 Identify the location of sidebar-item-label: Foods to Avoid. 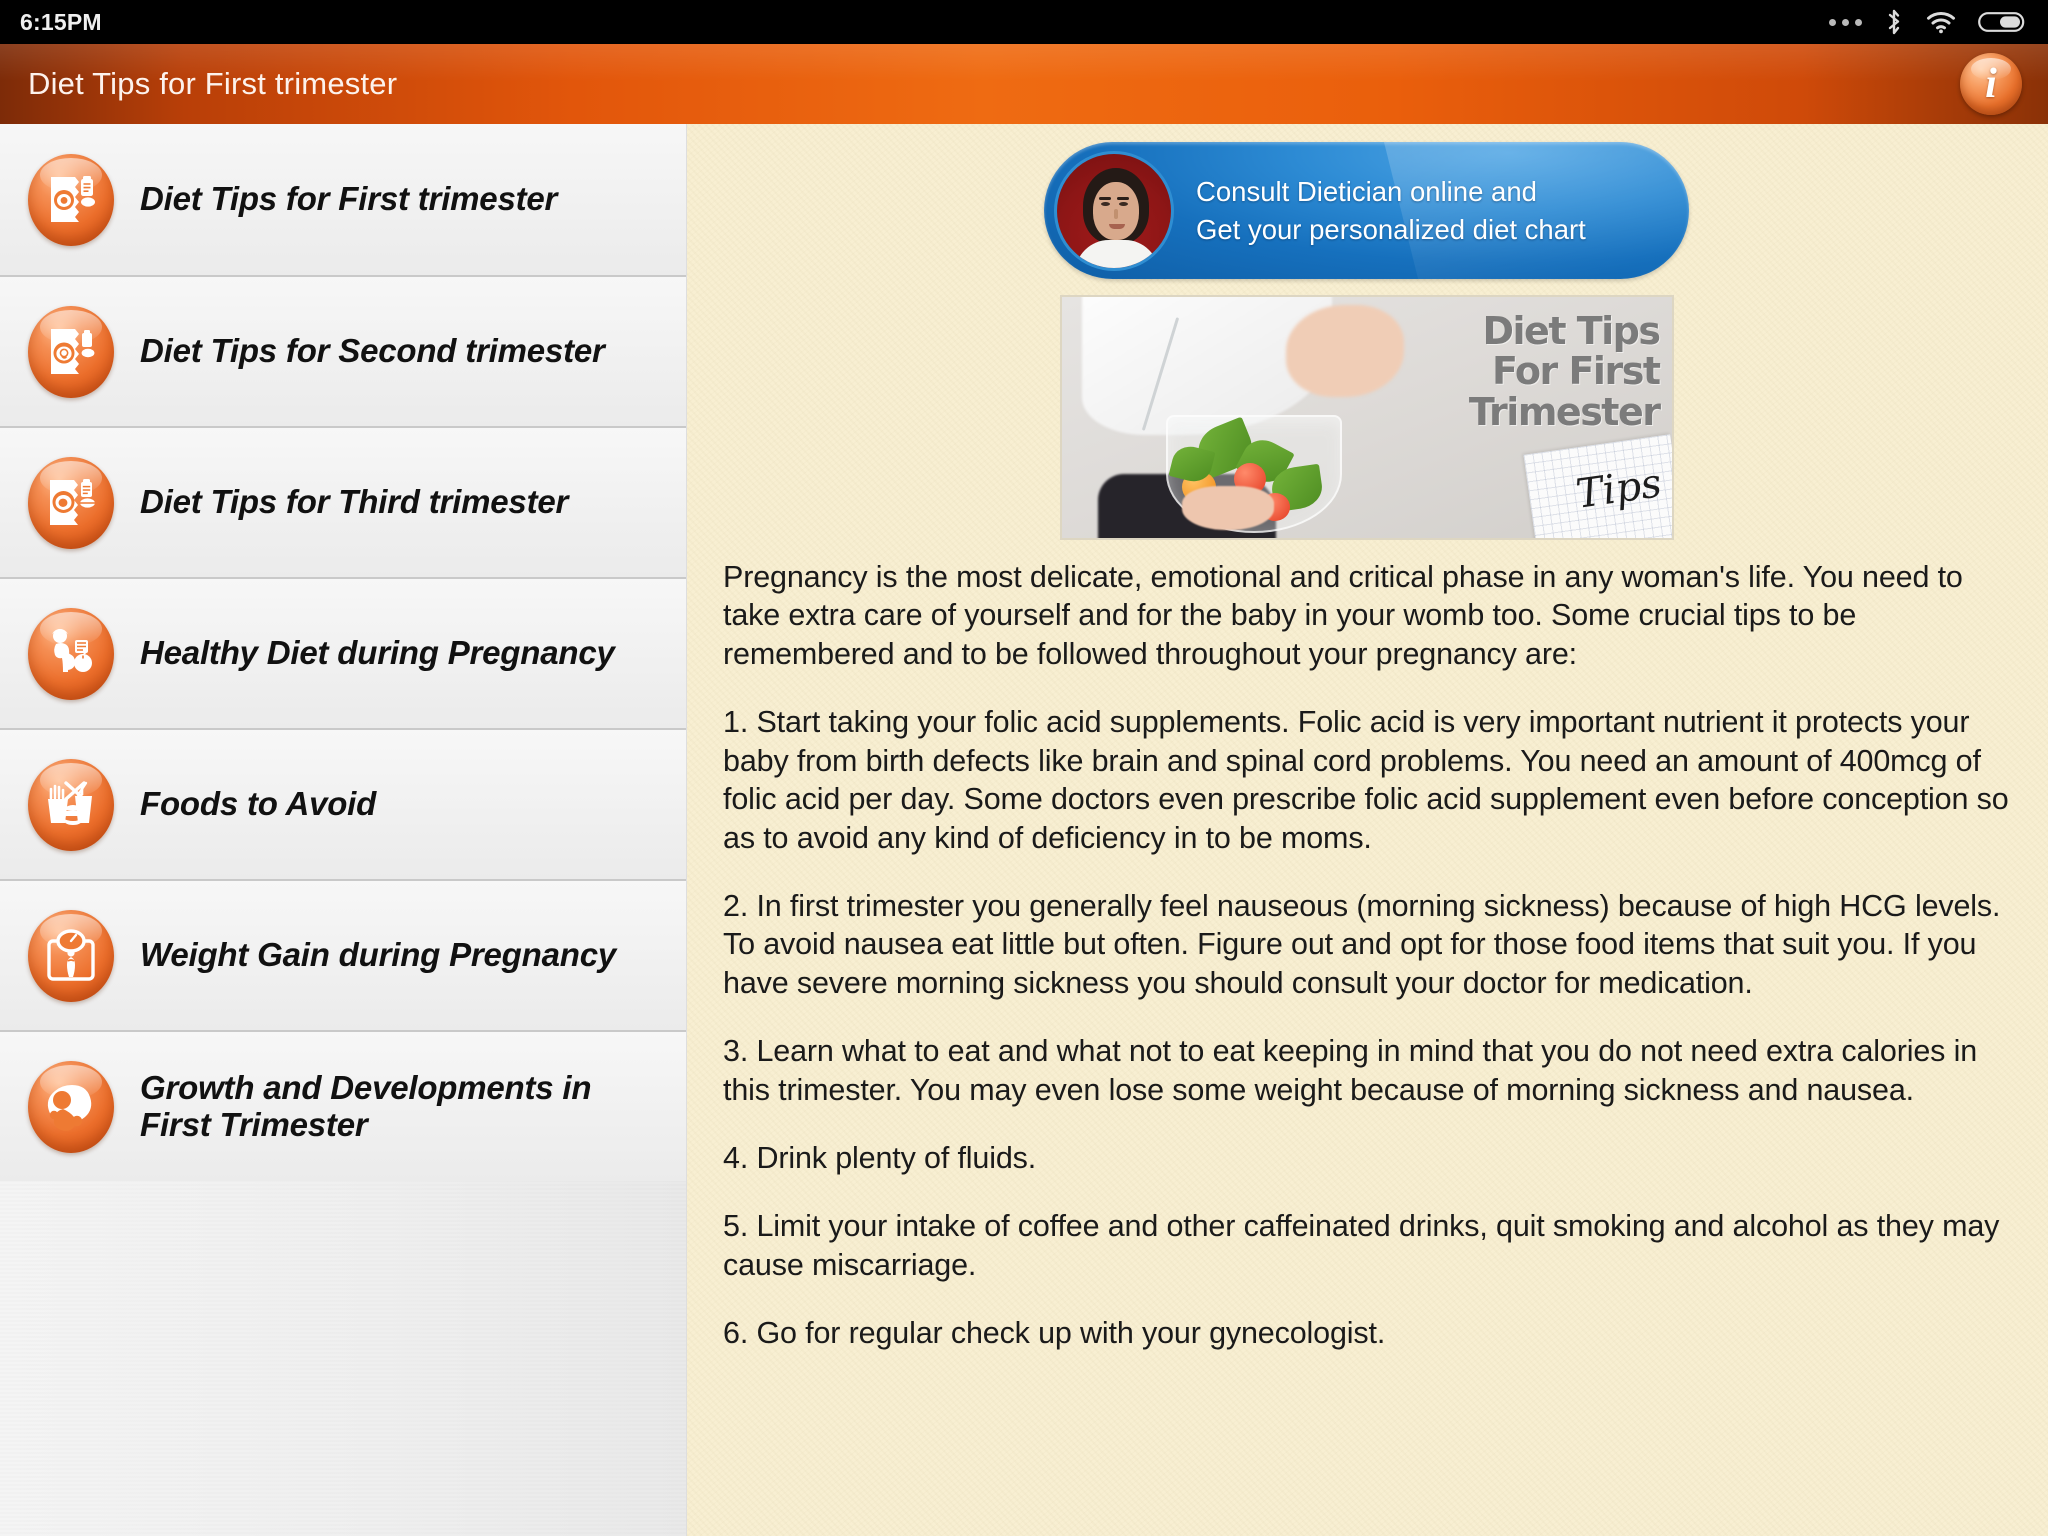
(258, 804).